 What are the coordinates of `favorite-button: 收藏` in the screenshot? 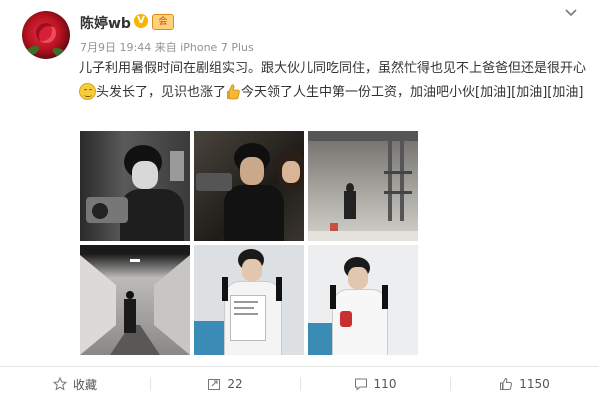 It's located at (75, 384).